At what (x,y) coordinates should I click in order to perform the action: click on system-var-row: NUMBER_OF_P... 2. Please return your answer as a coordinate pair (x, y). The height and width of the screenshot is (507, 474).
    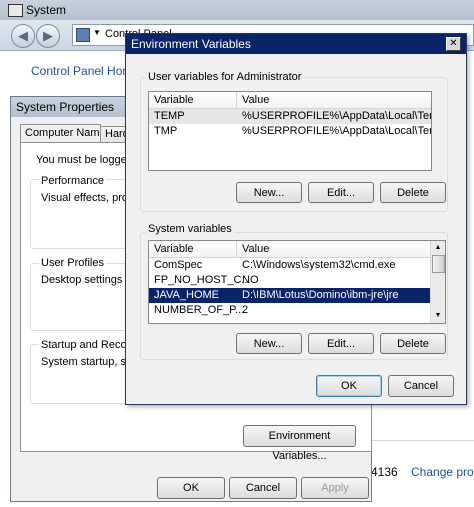
    Looking at the image, I should click on (290, 310).